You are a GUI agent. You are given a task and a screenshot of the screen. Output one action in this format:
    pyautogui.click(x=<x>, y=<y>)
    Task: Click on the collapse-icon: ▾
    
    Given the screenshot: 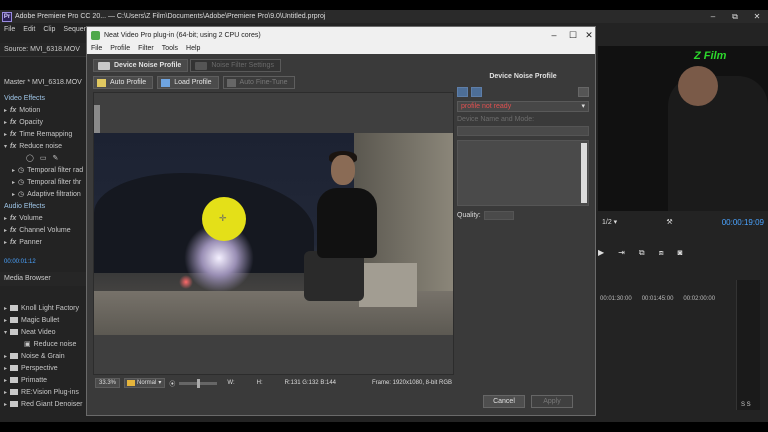 What is the action you would take?
    pyautogui.click(x=5, y=146)
    